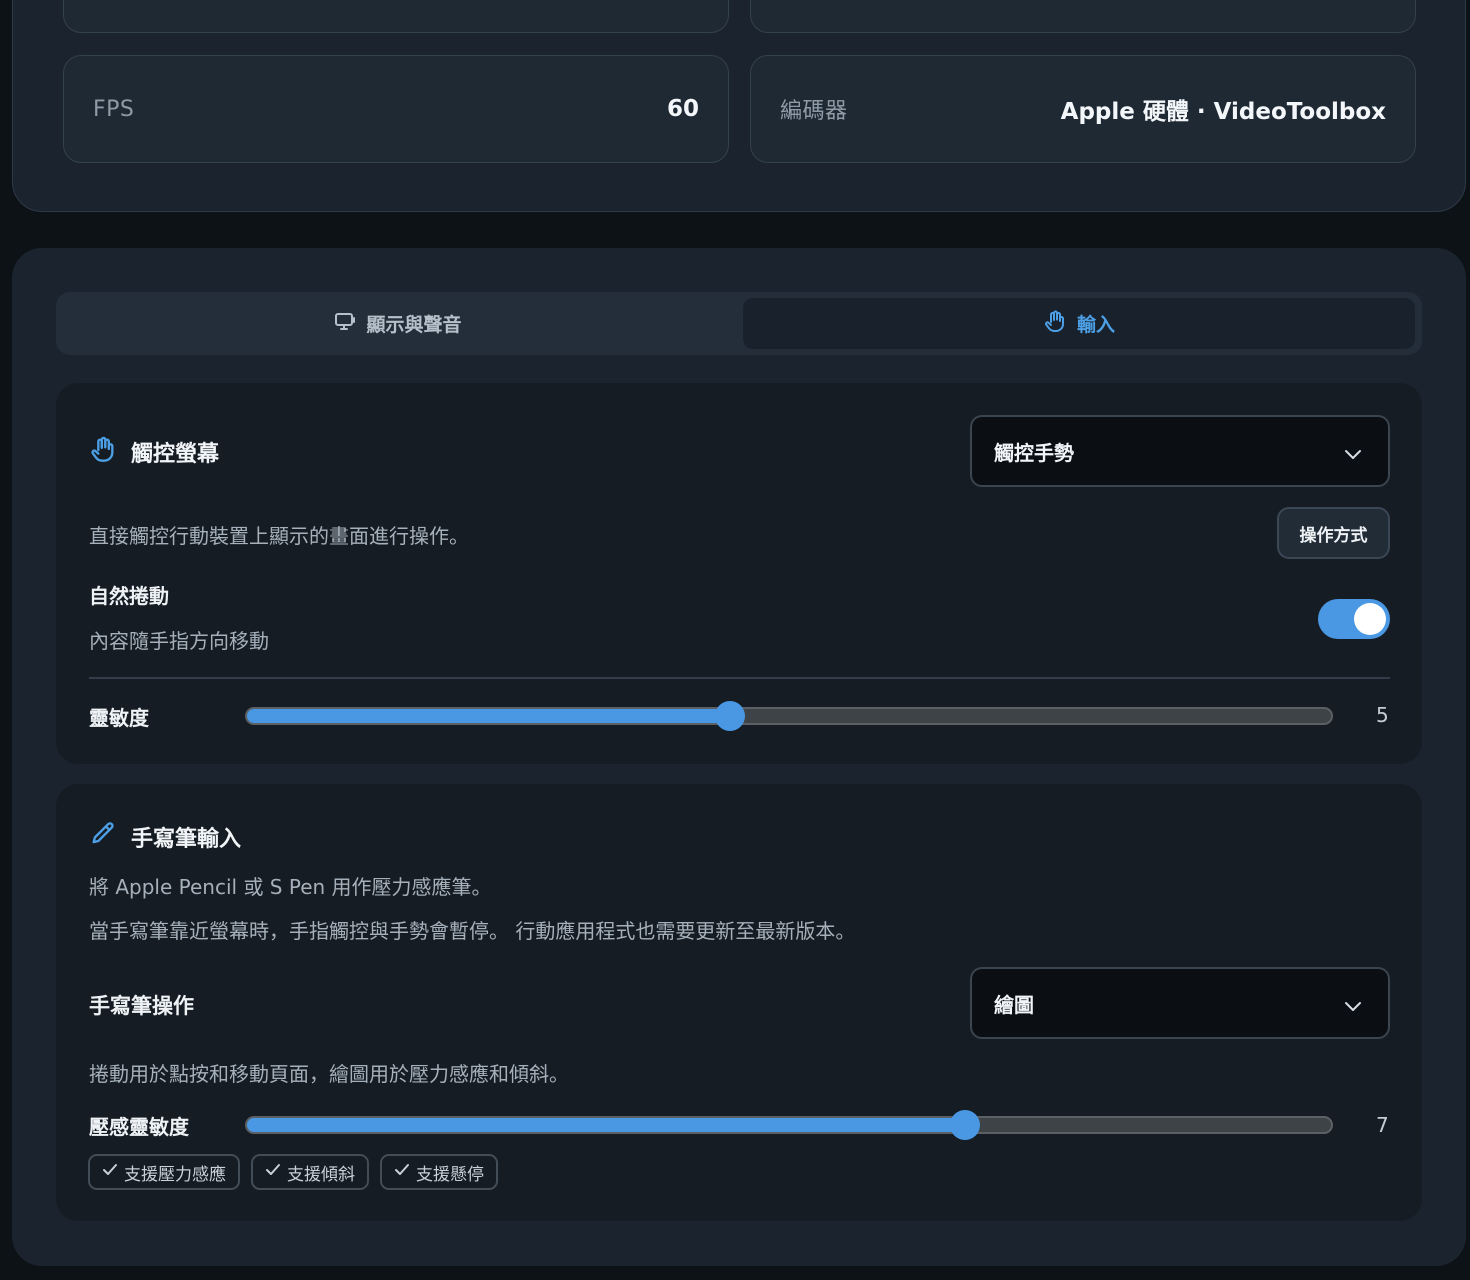 The width and height of the screenshot is (1470, 1280). Describe the element at coordinates (1083, 16) in the screenshot. I see `stat-card-upper-right` at that location.